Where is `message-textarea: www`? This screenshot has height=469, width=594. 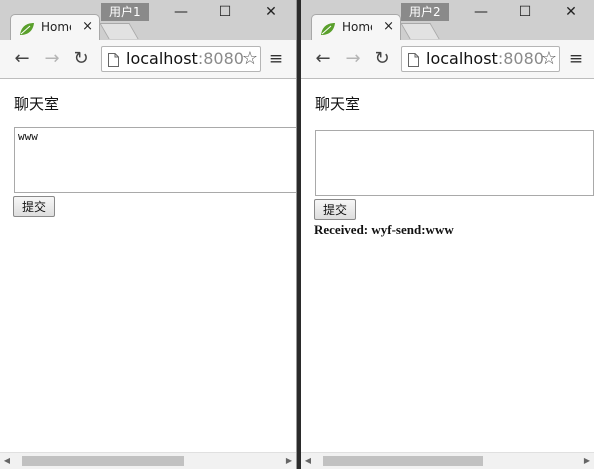 message-textarea: www is located at coordinates (155, 160).